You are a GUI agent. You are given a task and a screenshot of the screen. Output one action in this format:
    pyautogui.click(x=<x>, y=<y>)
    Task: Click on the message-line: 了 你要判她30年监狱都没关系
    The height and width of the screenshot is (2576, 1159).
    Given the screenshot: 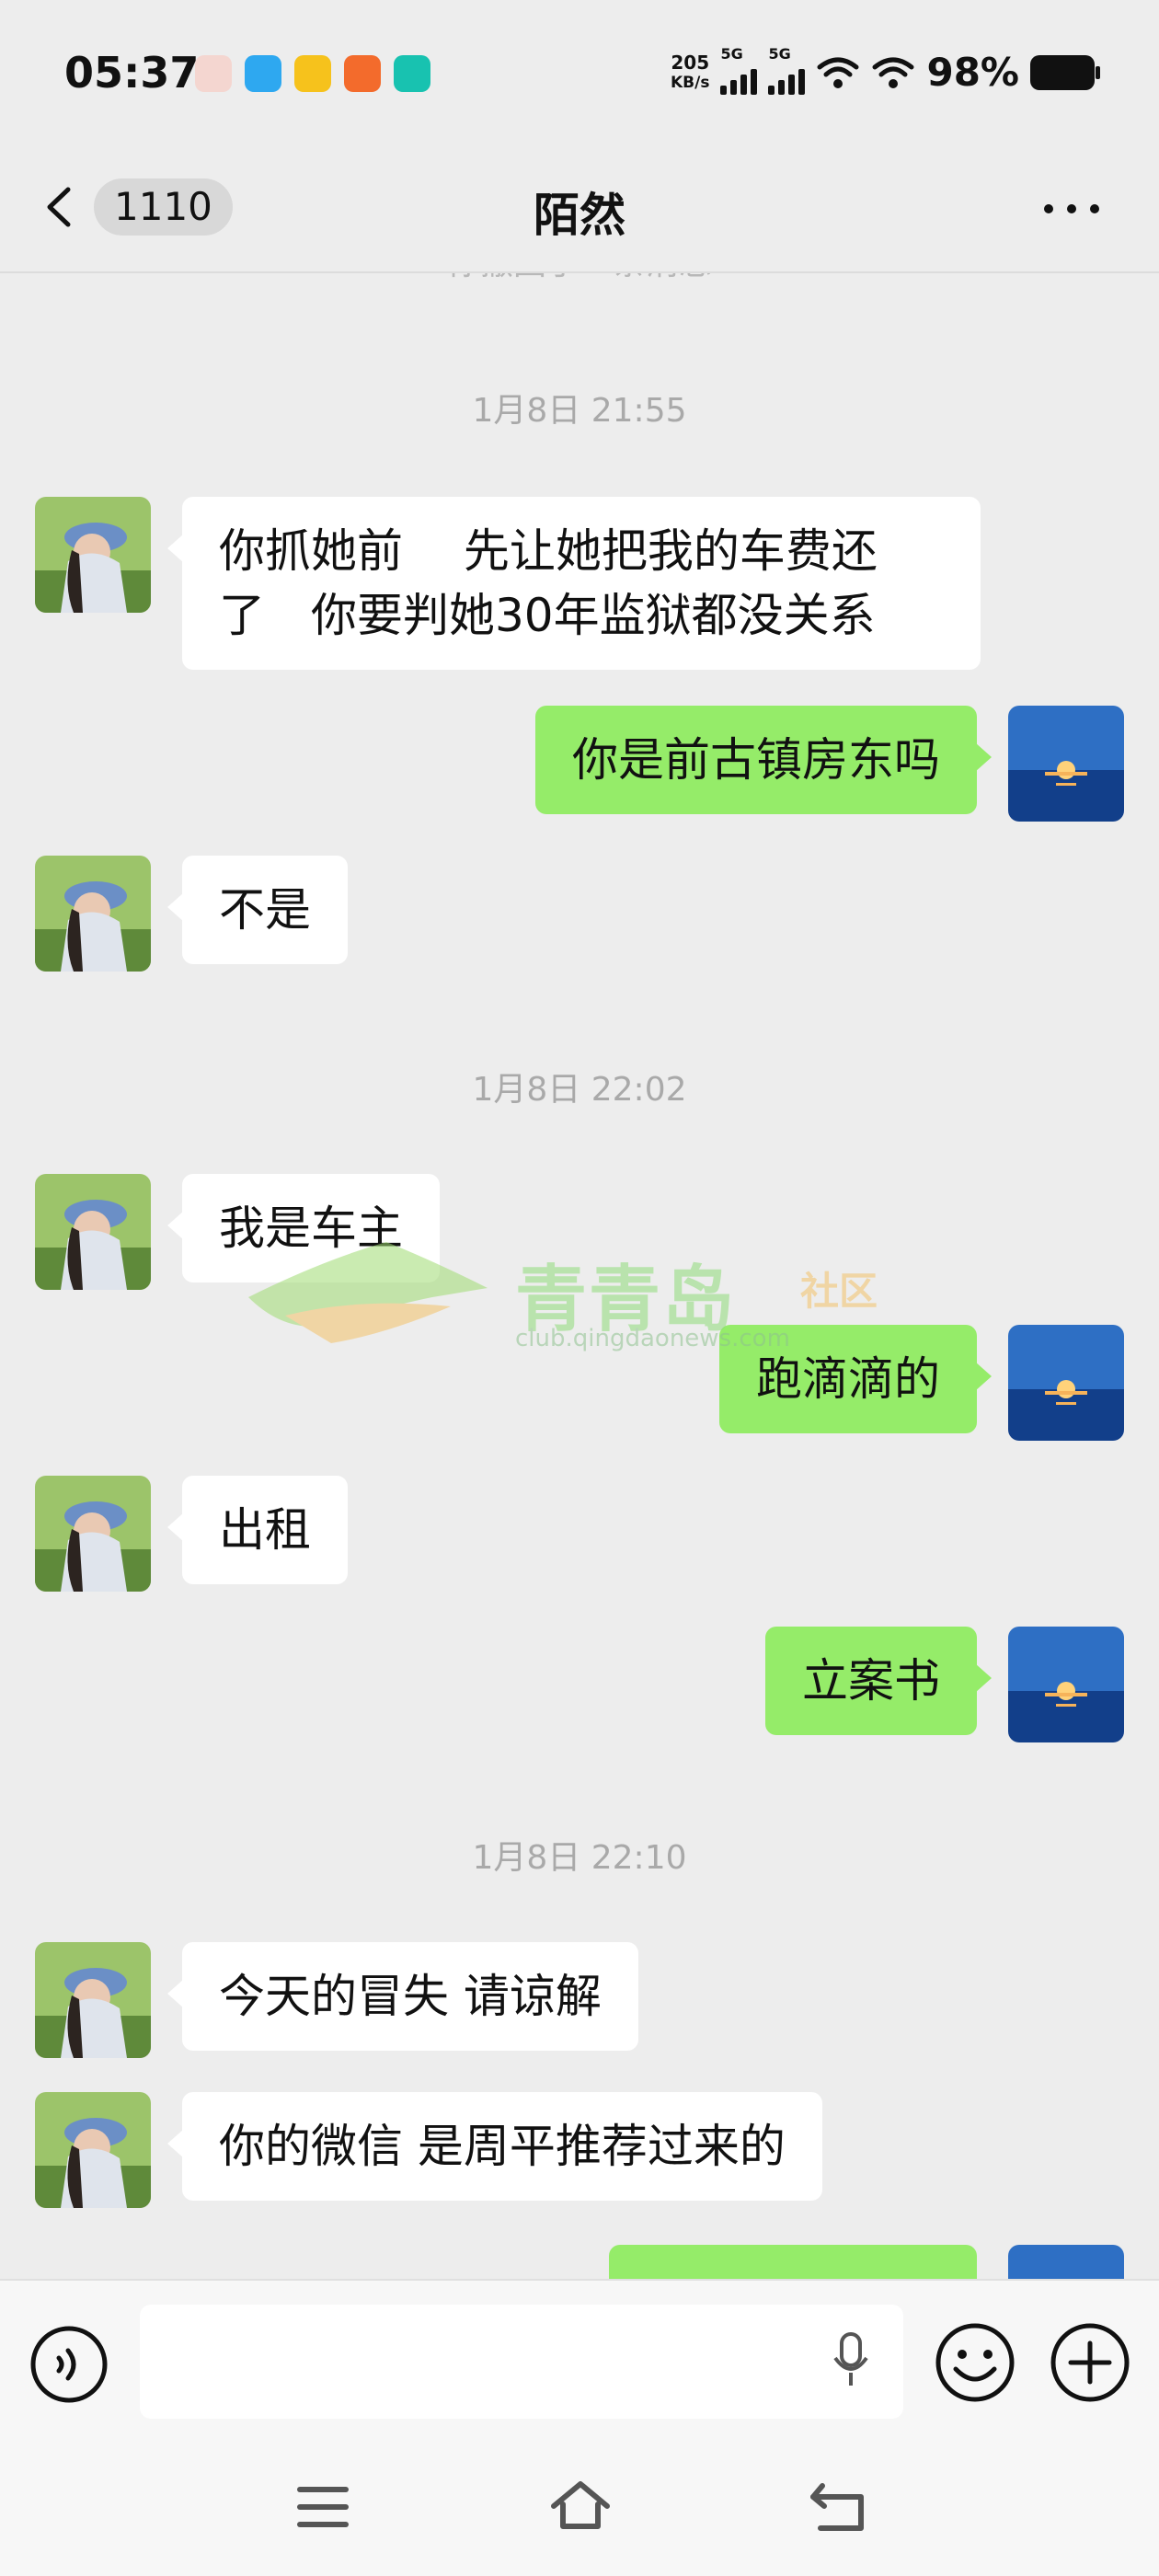 What is the action you would take?
    pyautogui.click(x=547, y=615)
    